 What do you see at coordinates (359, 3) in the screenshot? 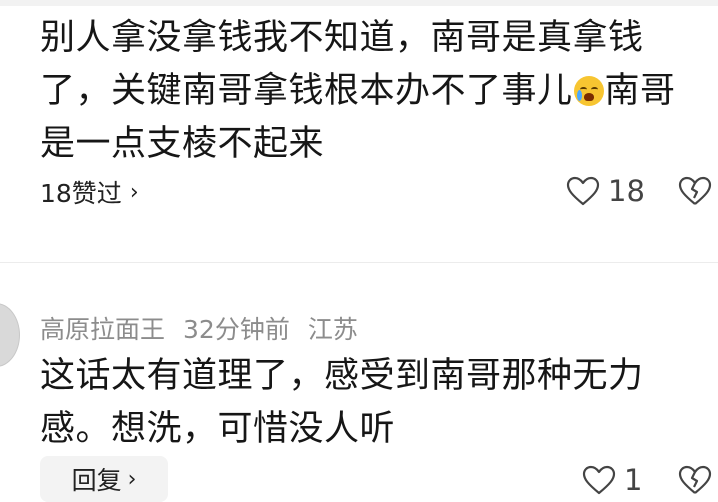
I see `top-edge` at bounding box center [359, 3].